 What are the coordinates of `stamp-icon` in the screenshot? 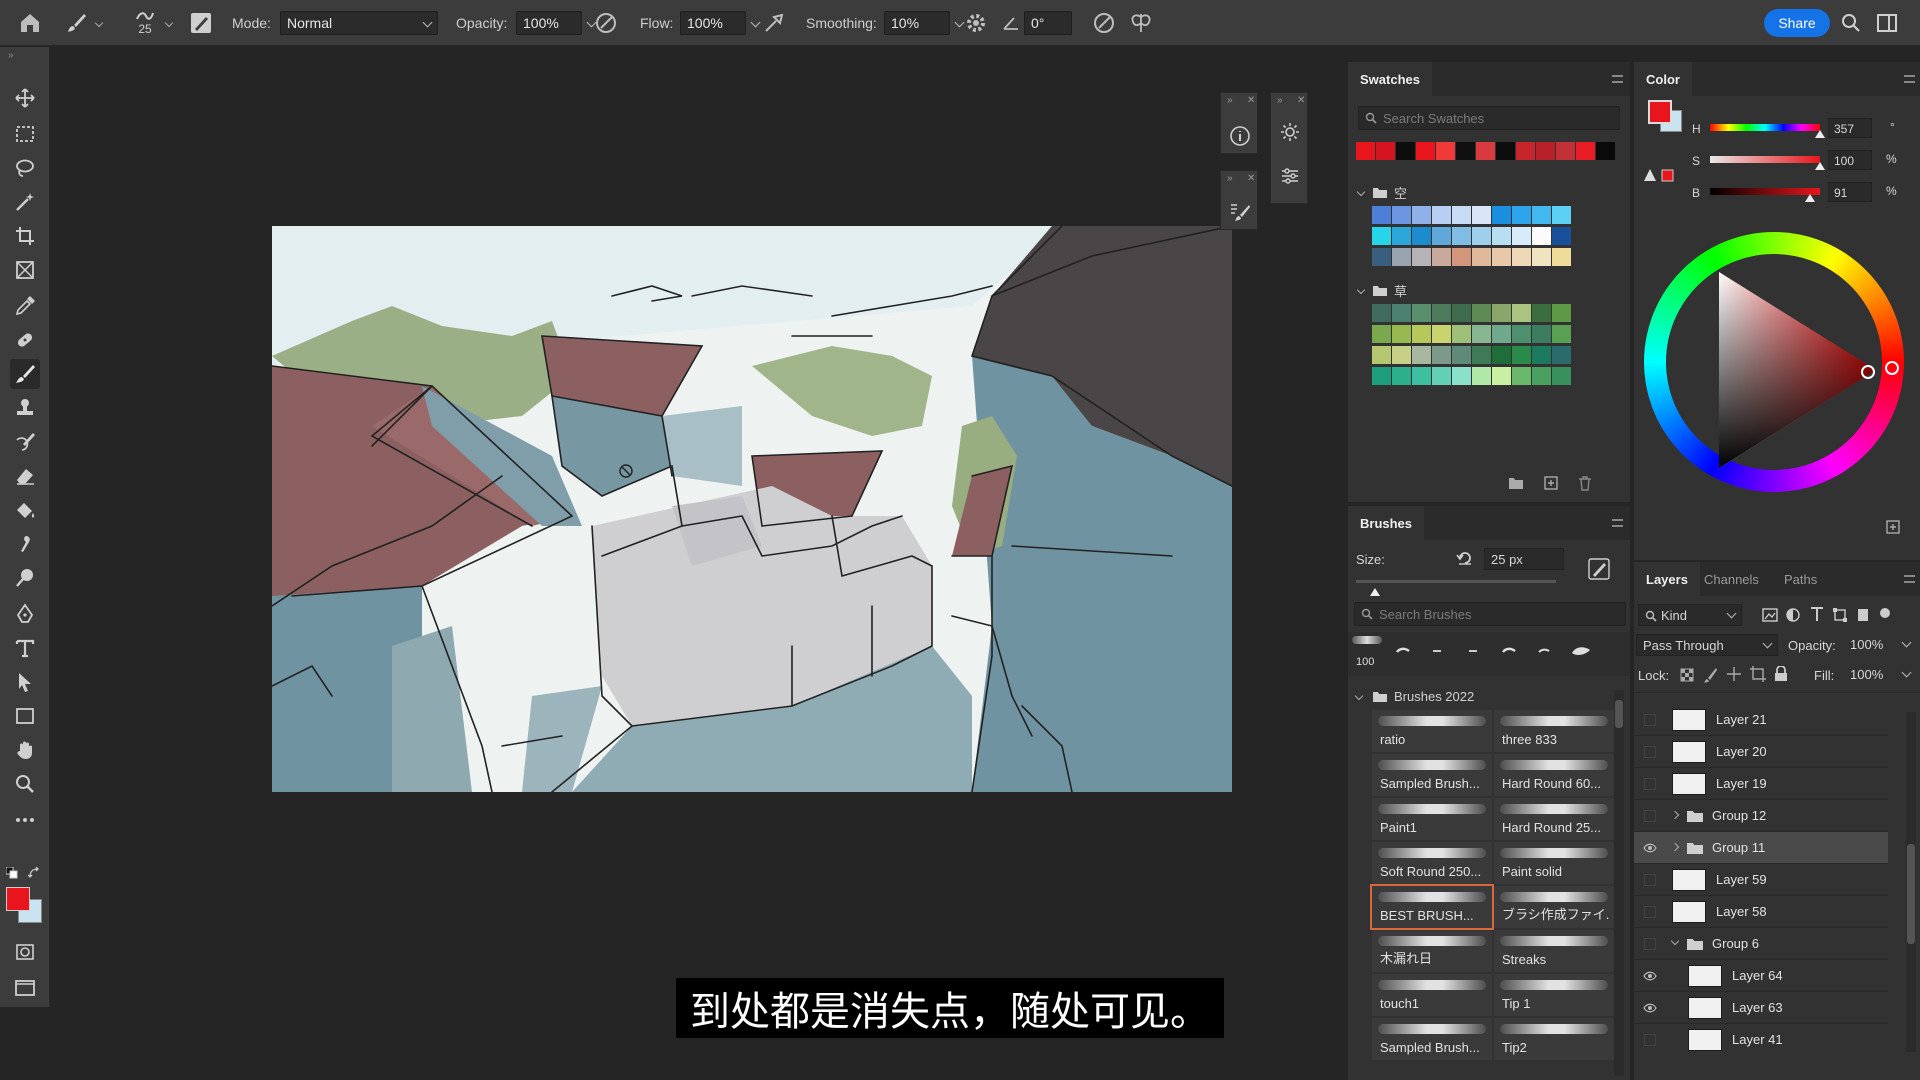 It's located at (25, 408).